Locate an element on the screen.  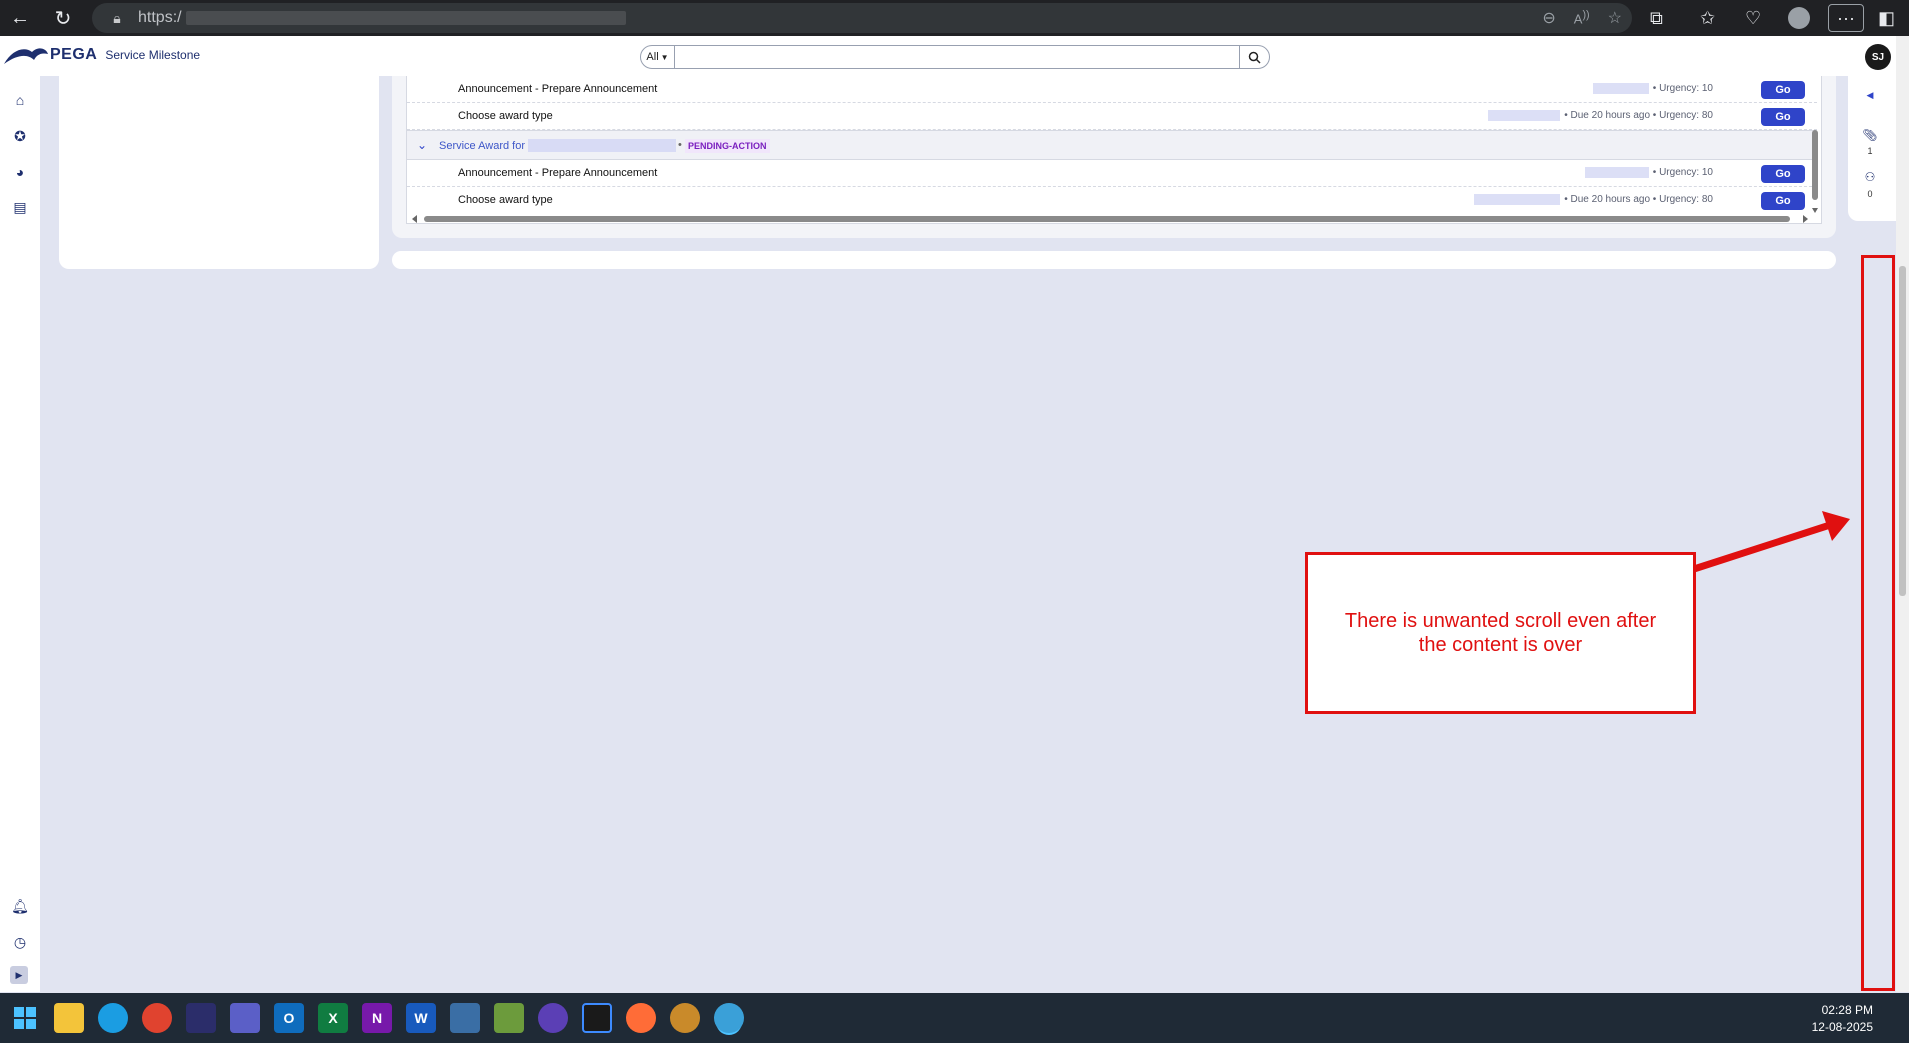
chrome-icon is located at coordinates (157, 1018).